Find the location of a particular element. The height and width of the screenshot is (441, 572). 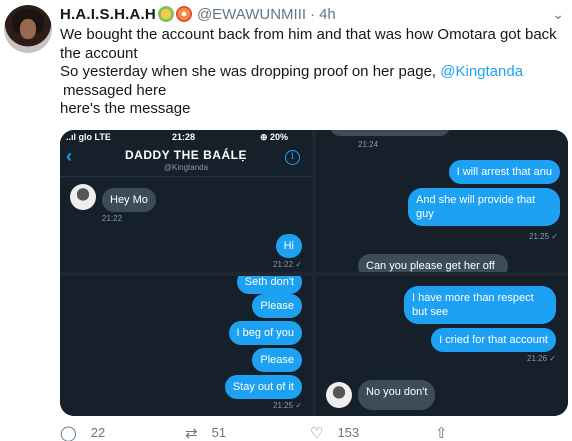

mention-link: @Kingtanda is located at coordinates (481, 71).